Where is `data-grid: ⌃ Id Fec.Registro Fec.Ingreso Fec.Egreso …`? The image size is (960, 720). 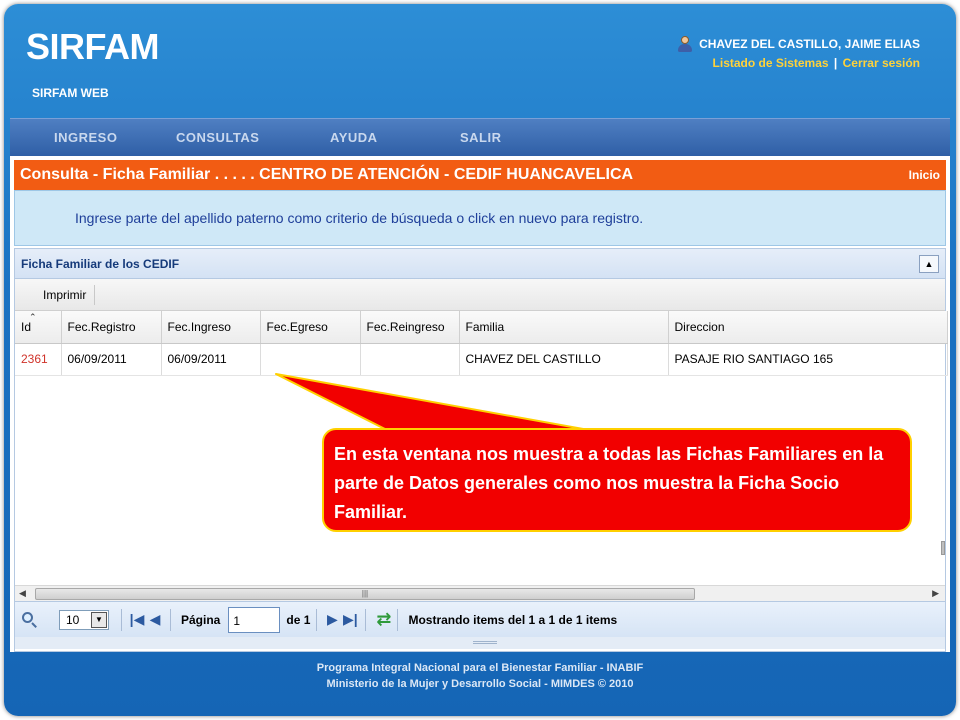
data-grid: ⌃ Id Fec.Registro Fec.Ingreso Fec.Egreso … is located at coordinates (481, 343).